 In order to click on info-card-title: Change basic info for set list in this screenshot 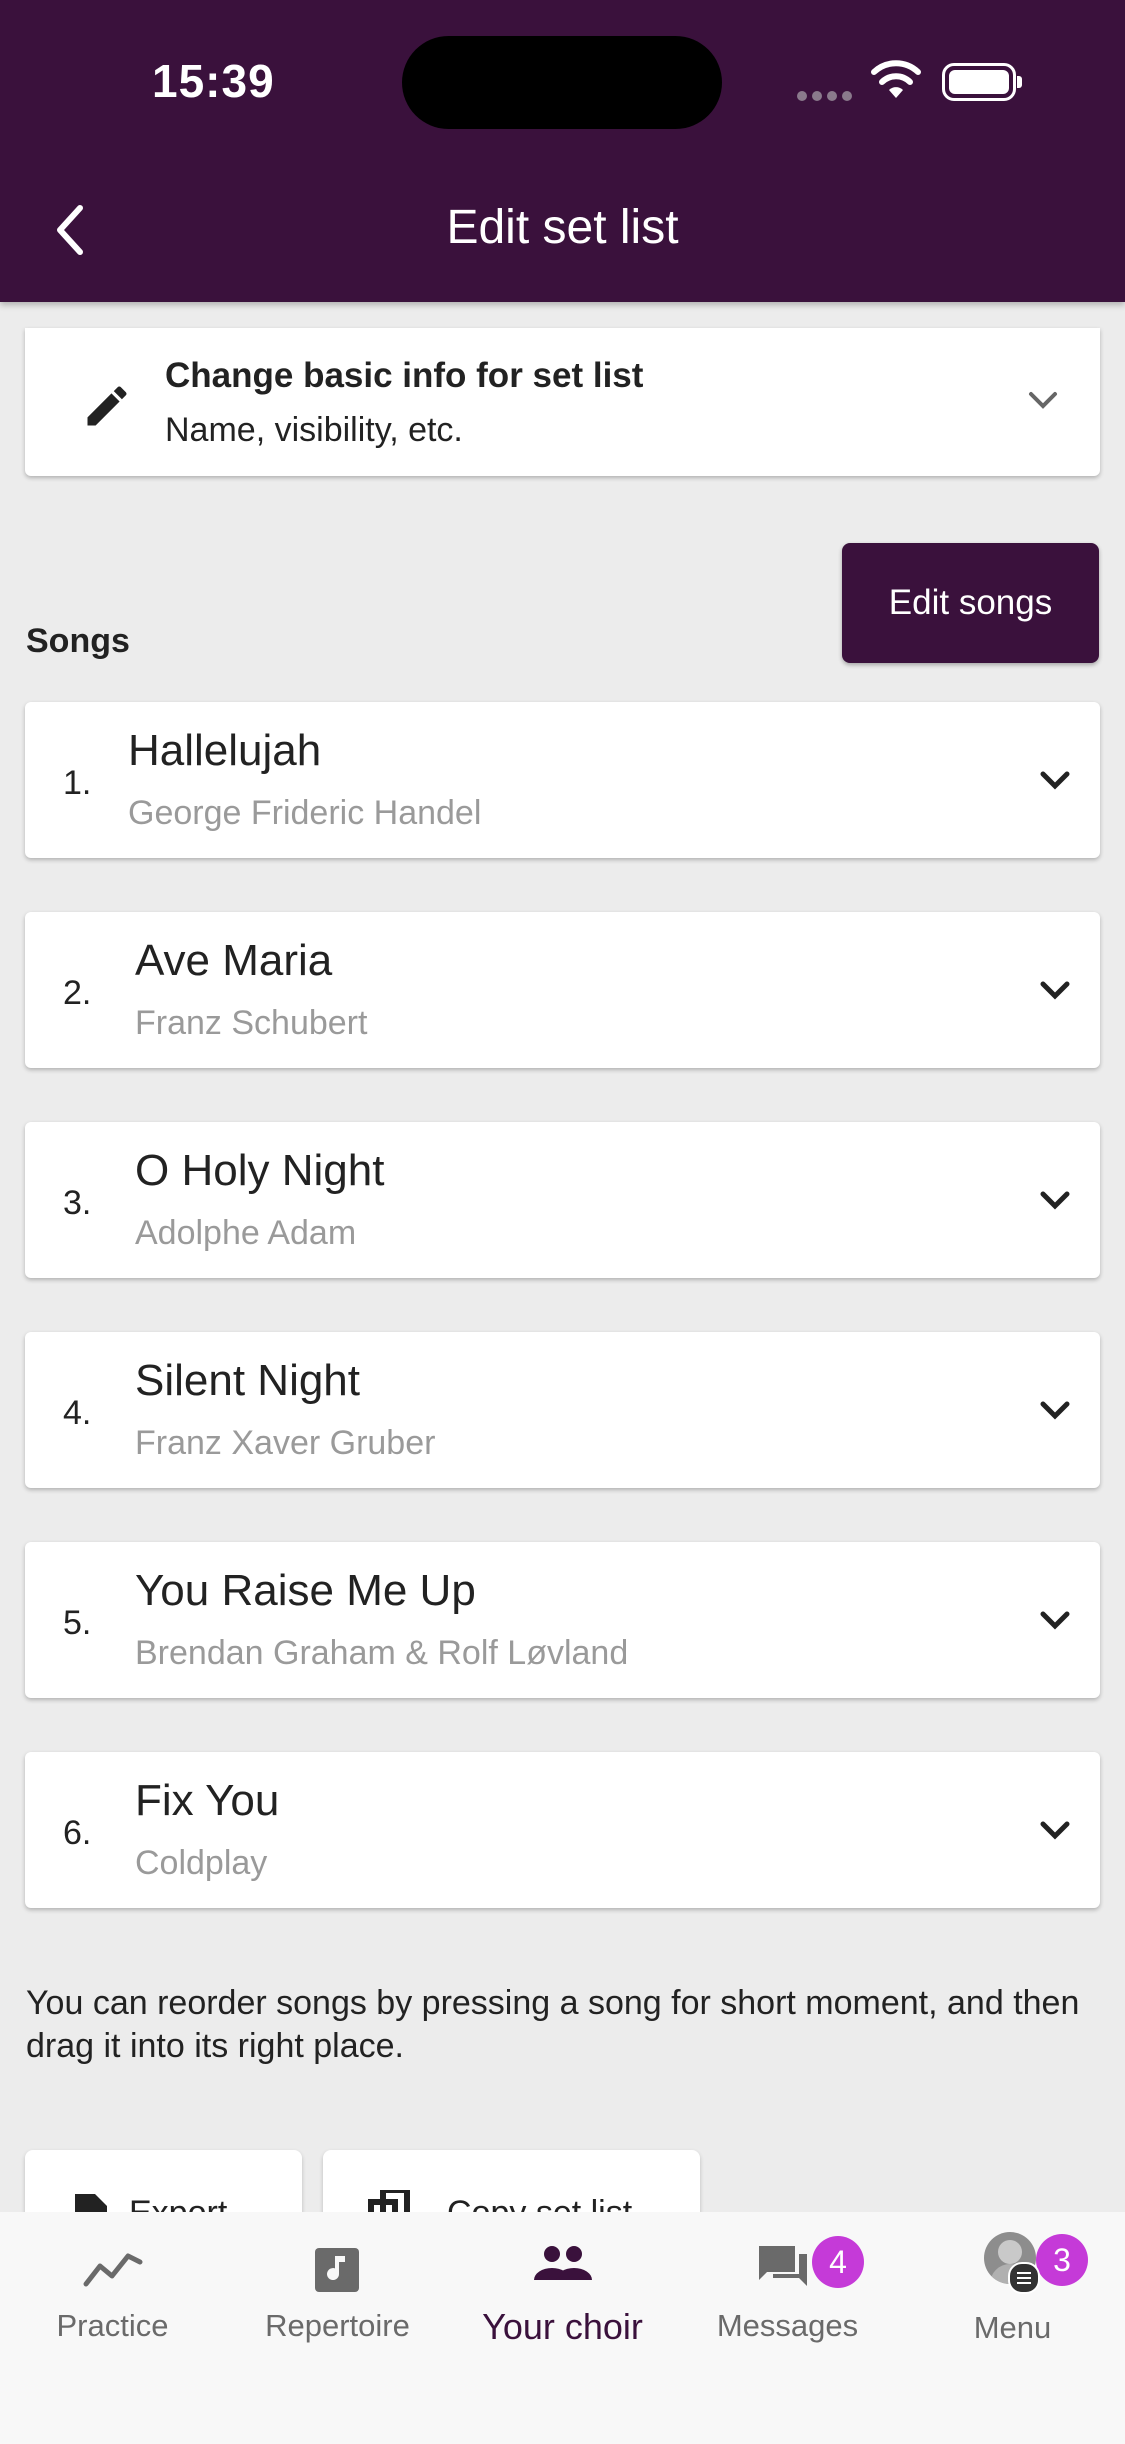, I will do `click(404, 375)`.